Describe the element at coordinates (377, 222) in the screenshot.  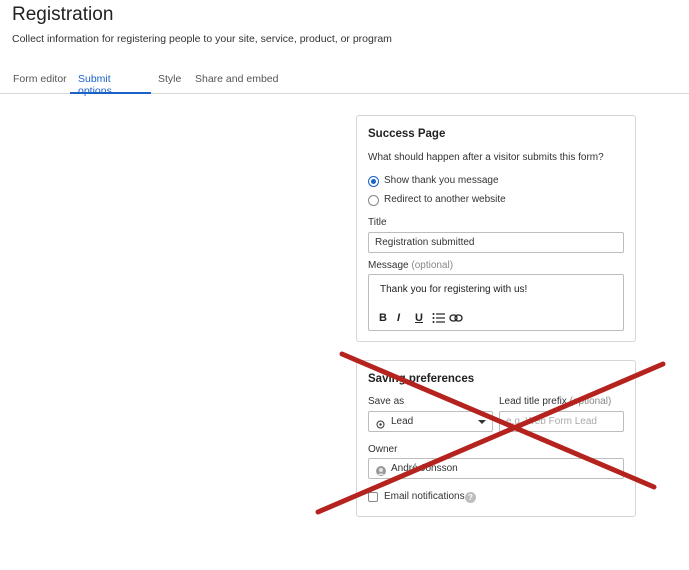
I see `title-label: Title` at that location.